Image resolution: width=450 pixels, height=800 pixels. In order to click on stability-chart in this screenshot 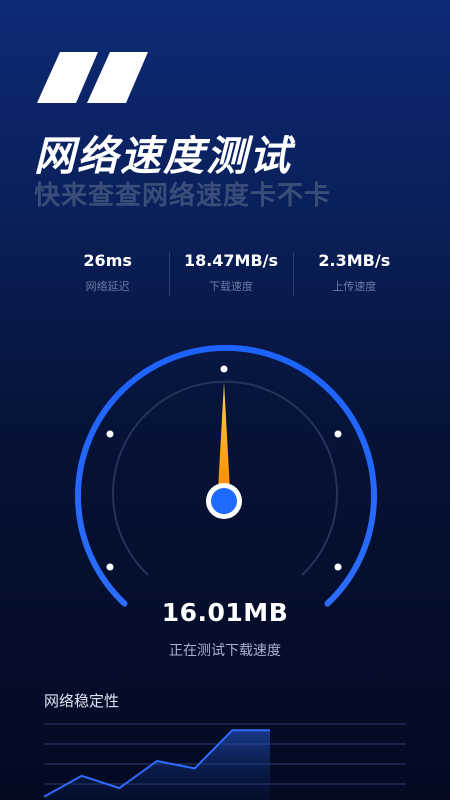, I will do `click(225, 761)`.